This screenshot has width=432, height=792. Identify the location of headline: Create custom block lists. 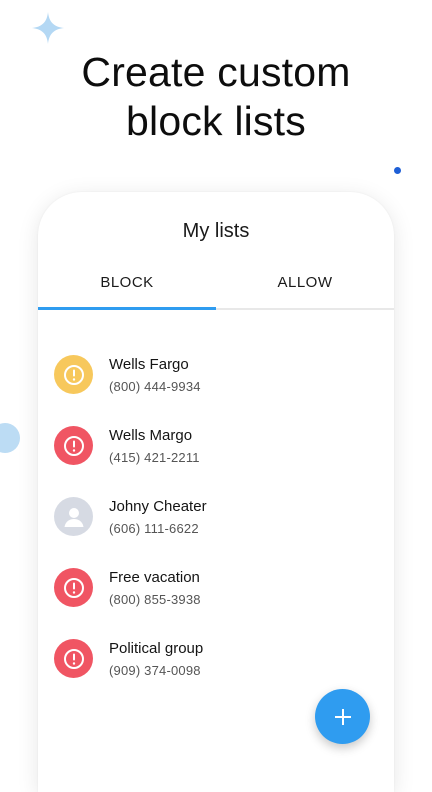
(216, 97).